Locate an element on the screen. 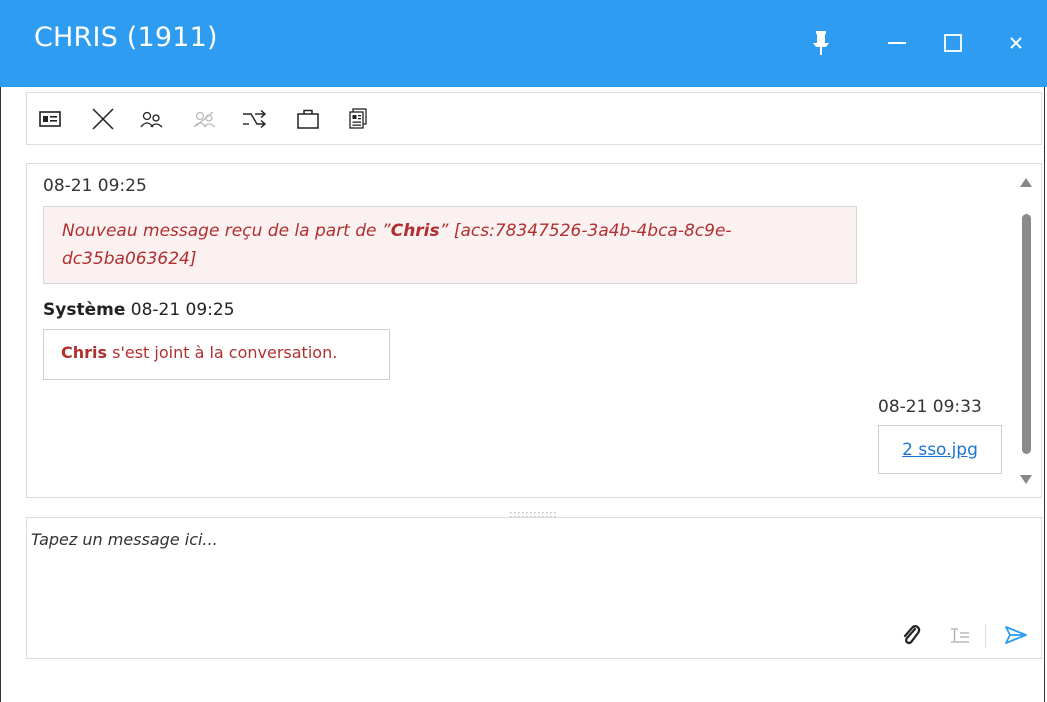 Image resolution: width=1047 pixels, height=702 pixels. text-format-button is located at coordinates (960, 635).